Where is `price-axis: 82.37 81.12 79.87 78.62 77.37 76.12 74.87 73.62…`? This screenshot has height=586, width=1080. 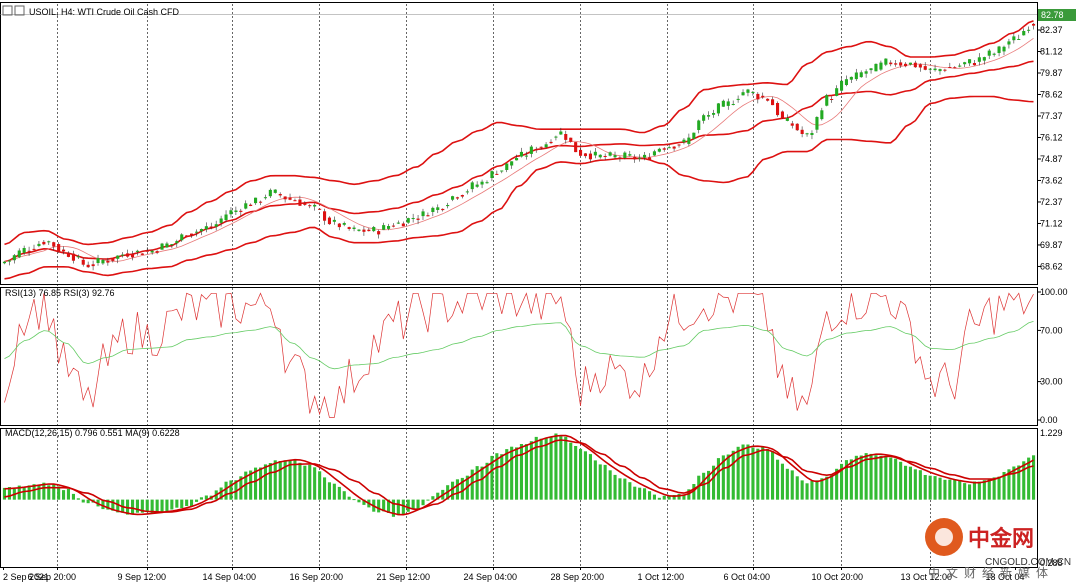
price-axis: 82.37 81.12 79.87 78.62 77.37 76.12 74.87 73.62… is located at coordinates (1050, 148).